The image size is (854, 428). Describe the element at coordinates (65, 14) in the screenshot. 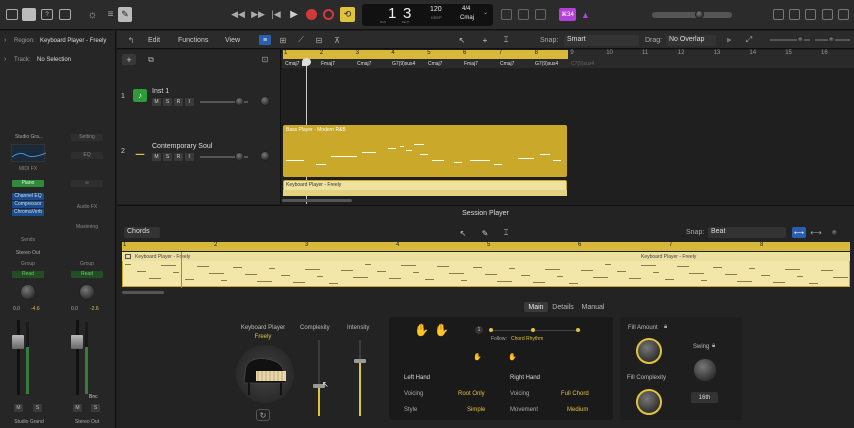

I see `toolbar-icon` at that location.